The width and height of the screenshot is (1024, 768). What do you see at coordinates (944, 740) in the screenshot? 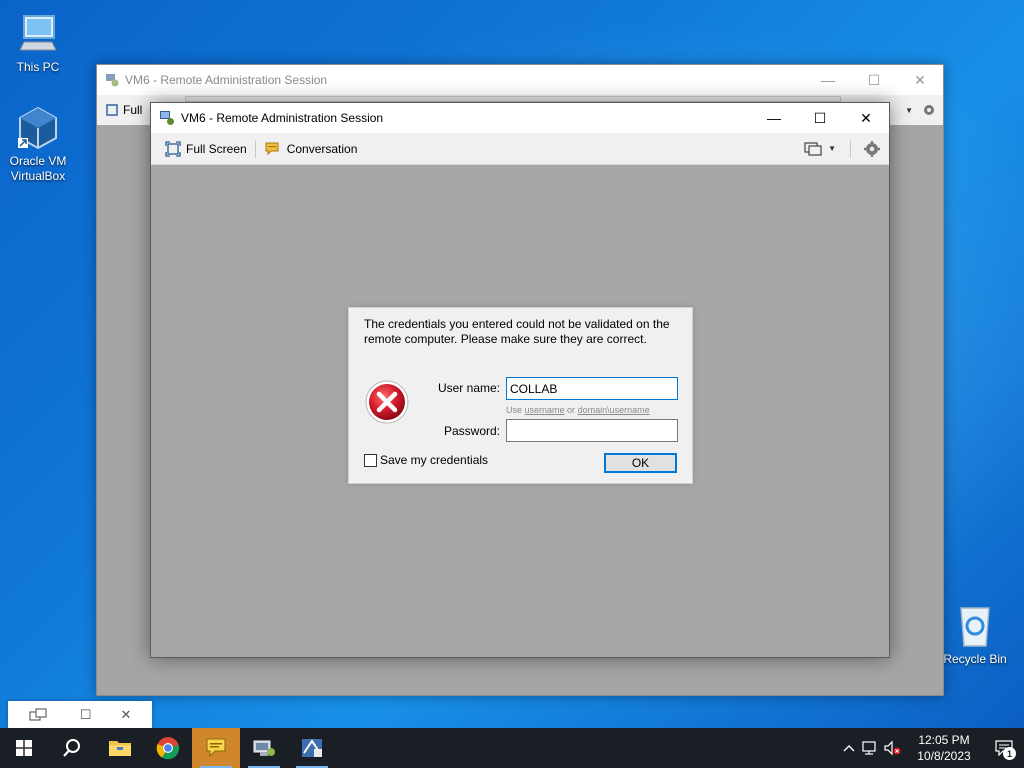
I see `clock-time: 12:05 PM` at bounding box center [944, 740].